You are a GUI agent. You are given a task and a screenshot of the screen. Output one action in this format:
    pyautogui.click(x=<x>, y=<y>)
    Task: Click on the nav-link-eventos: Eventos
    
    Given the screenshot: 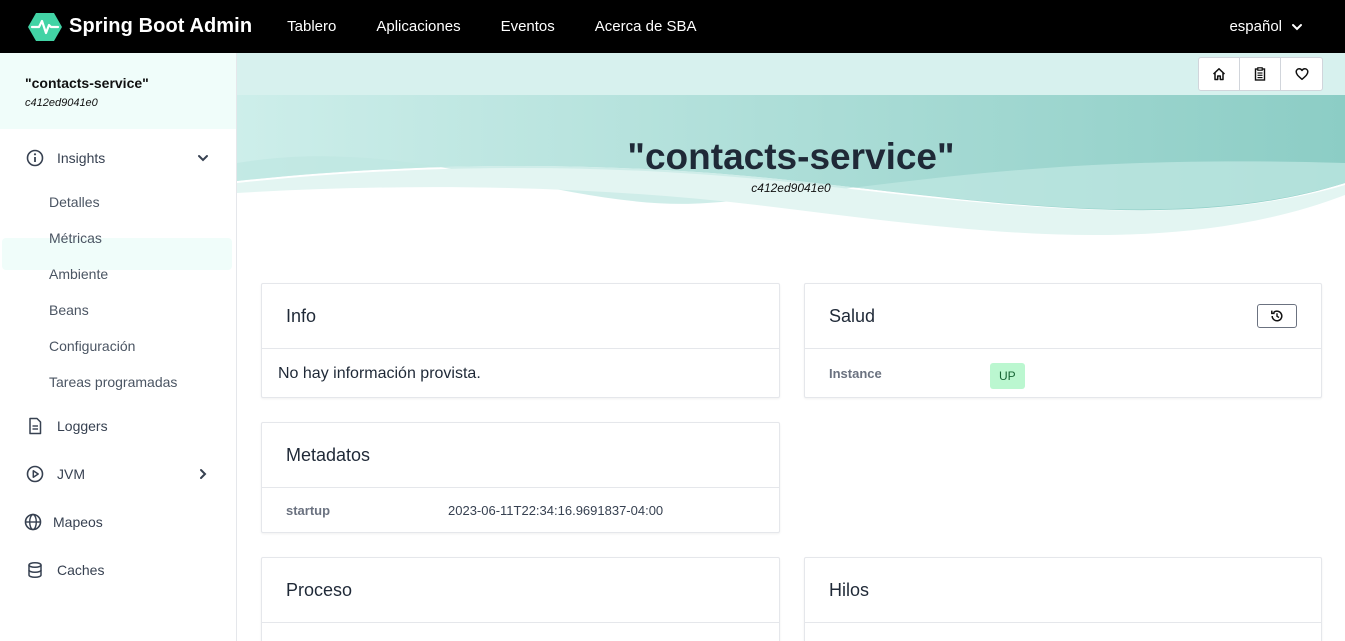 What is the action you would take?
    pyautogui.click(x=528, y=26)
    